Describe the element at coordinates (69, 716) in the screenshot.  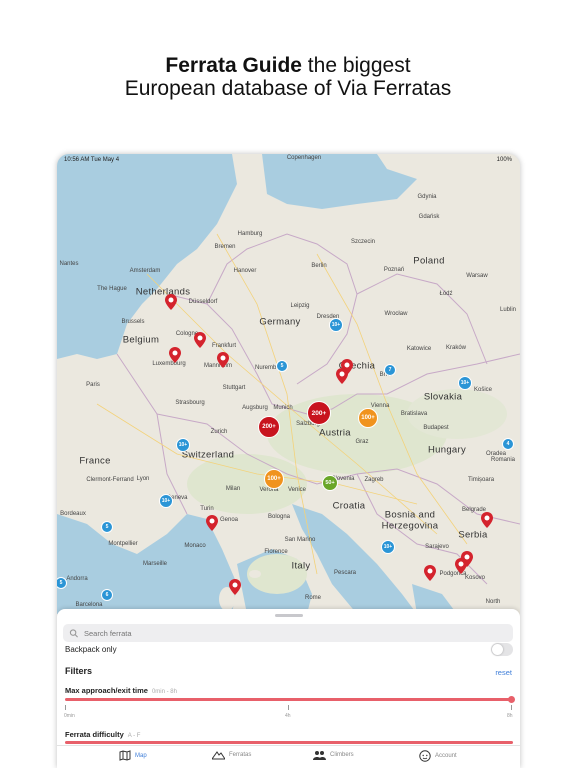
I see `slider-tick-label: 0min` at that location.